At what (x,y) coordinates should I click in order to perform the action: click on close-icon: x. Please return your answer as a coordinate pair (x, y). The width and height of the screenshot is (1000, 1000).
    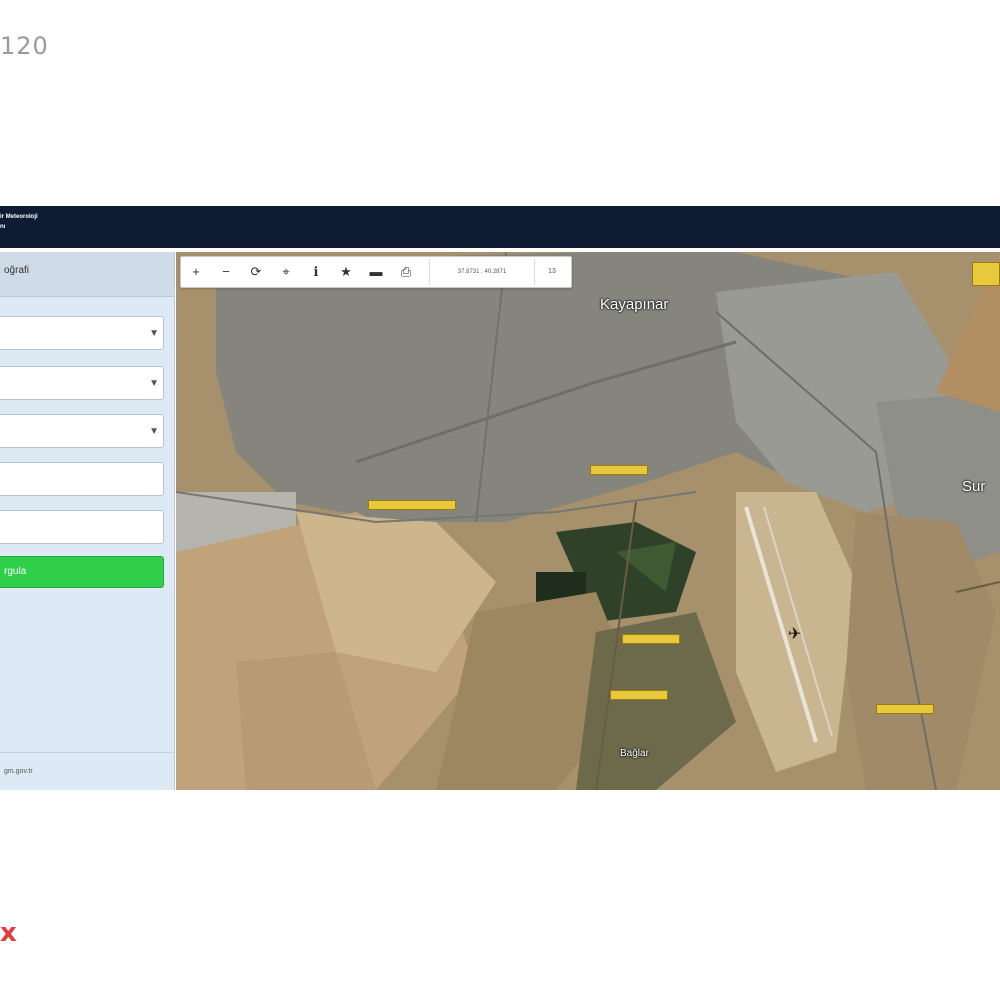
    Looking at the image, I should click on (8, 933).